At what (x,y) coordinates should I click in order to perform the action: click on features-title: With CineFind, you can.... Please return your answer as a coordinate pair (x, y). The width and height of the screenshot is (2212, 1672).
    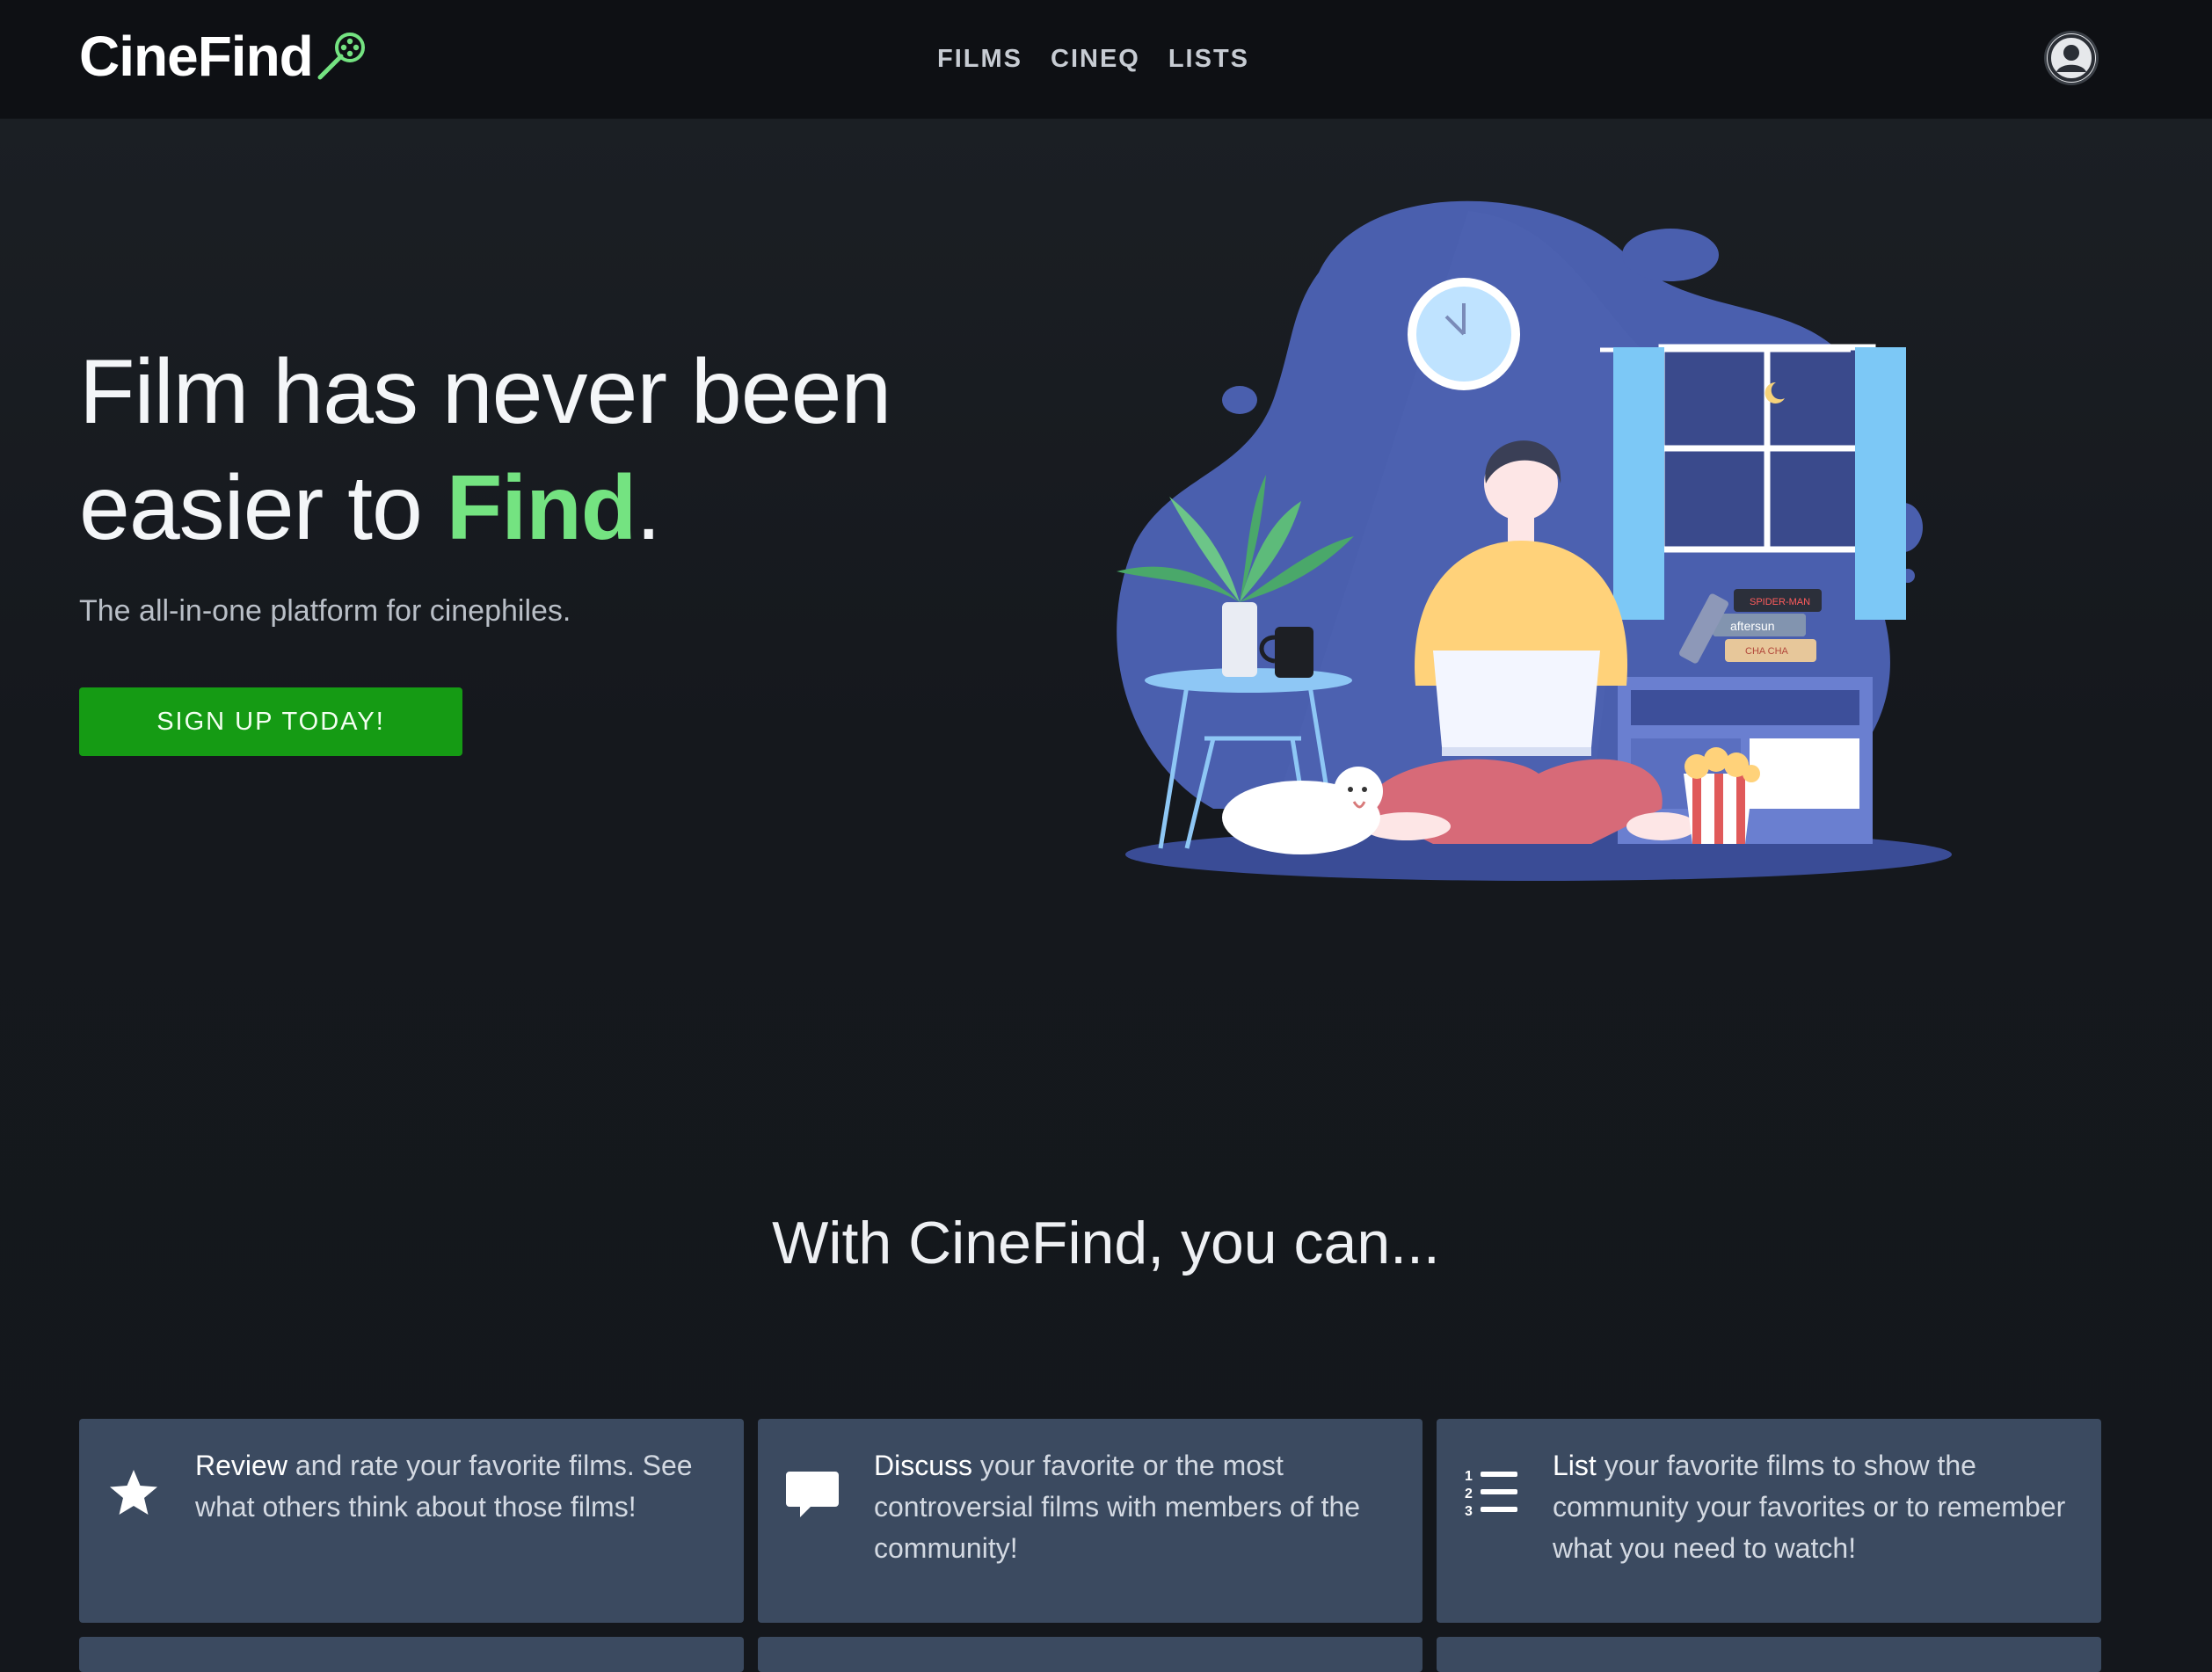
    Looking at the image, I should click on (1106, 1243).